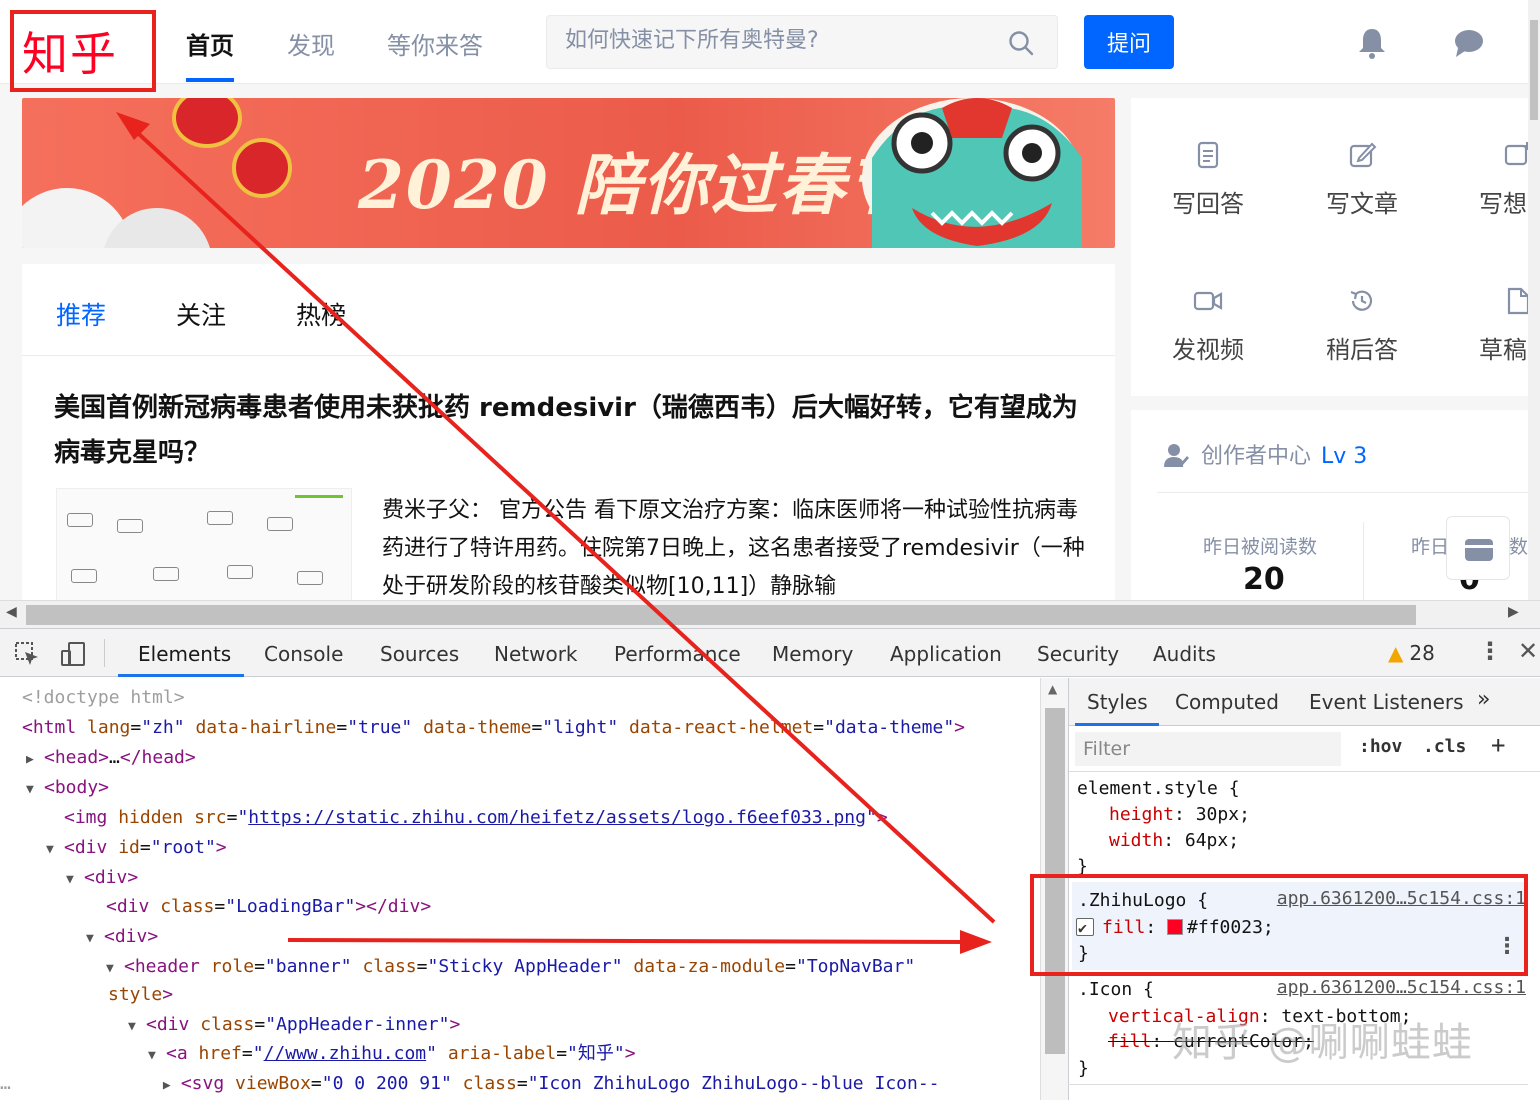  Describe the element at coordinates (11, 612) in the screenshot. I see `scroll-left-icon: ◀` at that location.